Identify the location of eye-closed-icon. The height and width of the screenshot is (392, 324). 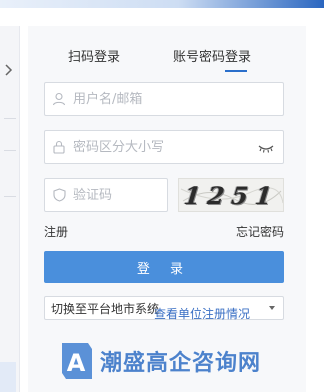
(266, 147).